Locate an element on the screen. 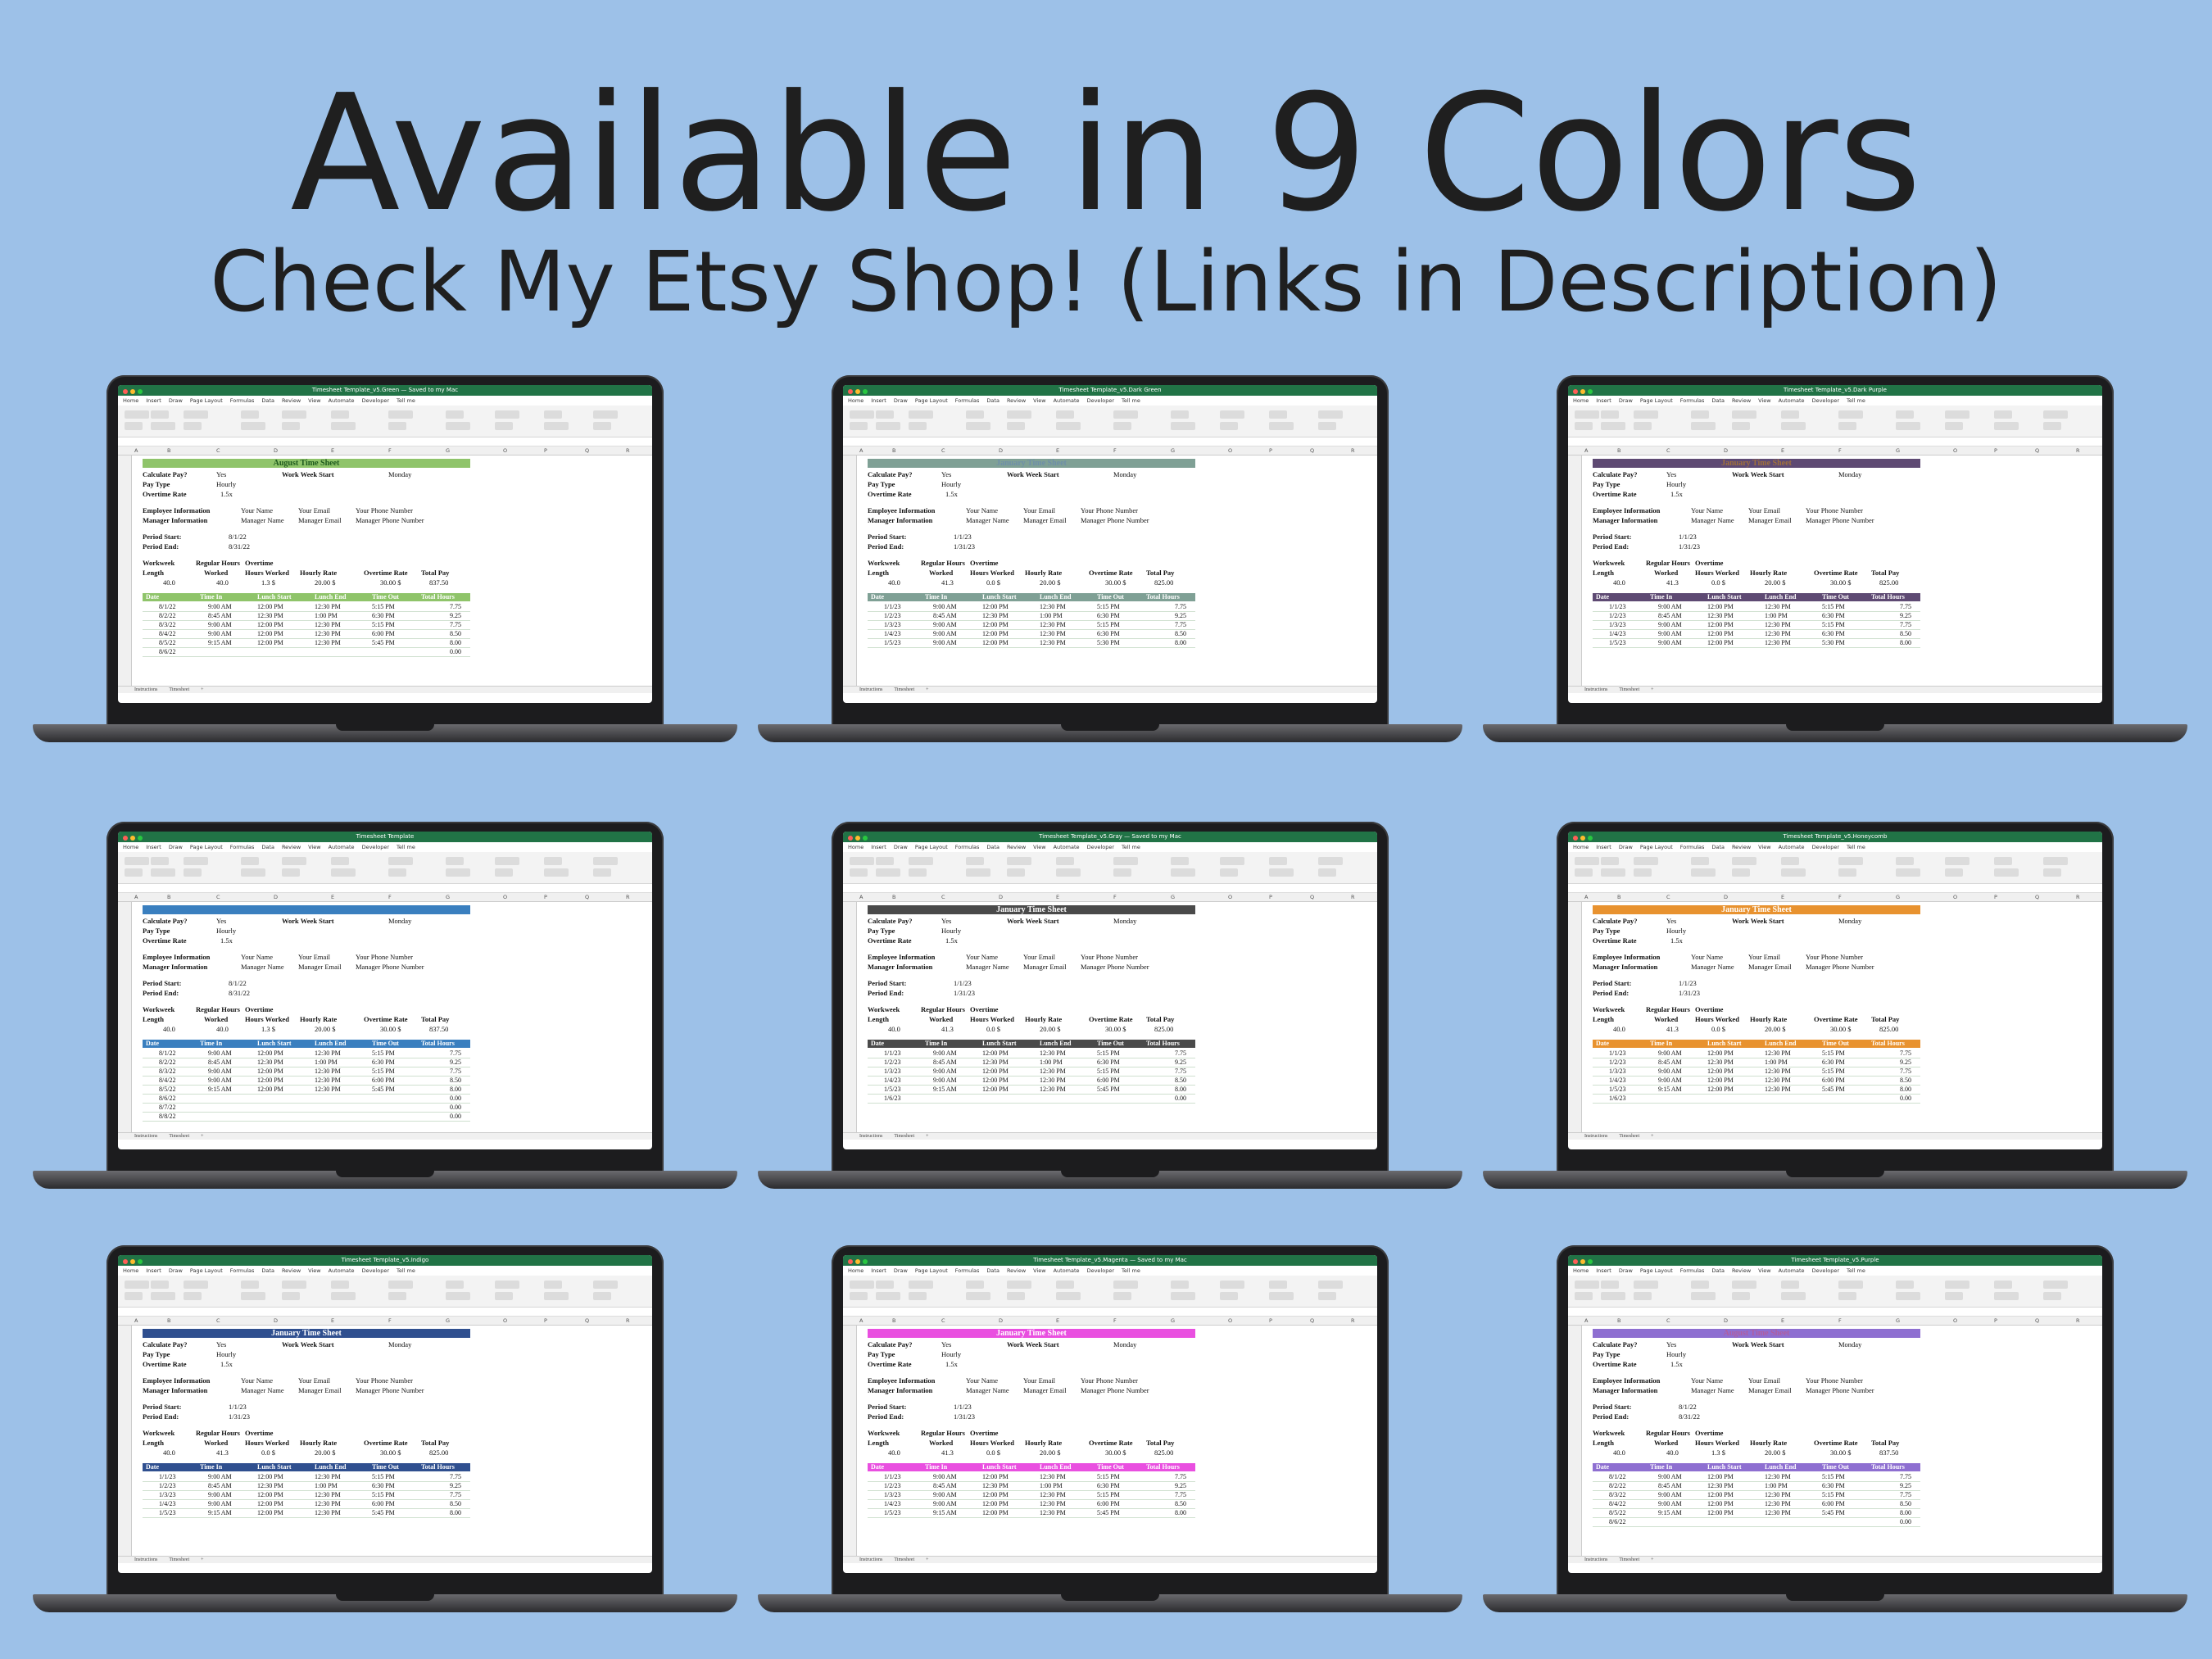  table-row: 1/5/23 9:00 AM 12:00 PM 12:30 PM 5:30 PM 8.00 is located at coordinates (1031, 643).